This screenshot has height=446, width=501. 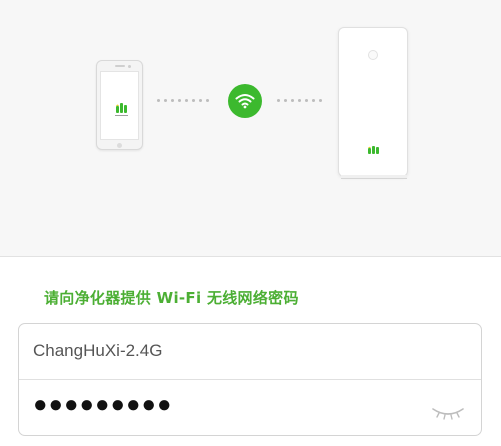 What do you see at coordinates (171, 298) in the screenshot?
I see `instruction-text: 请向净化器提供 Wi-Fi 无线网络密码` at bounding box center [171, 298].